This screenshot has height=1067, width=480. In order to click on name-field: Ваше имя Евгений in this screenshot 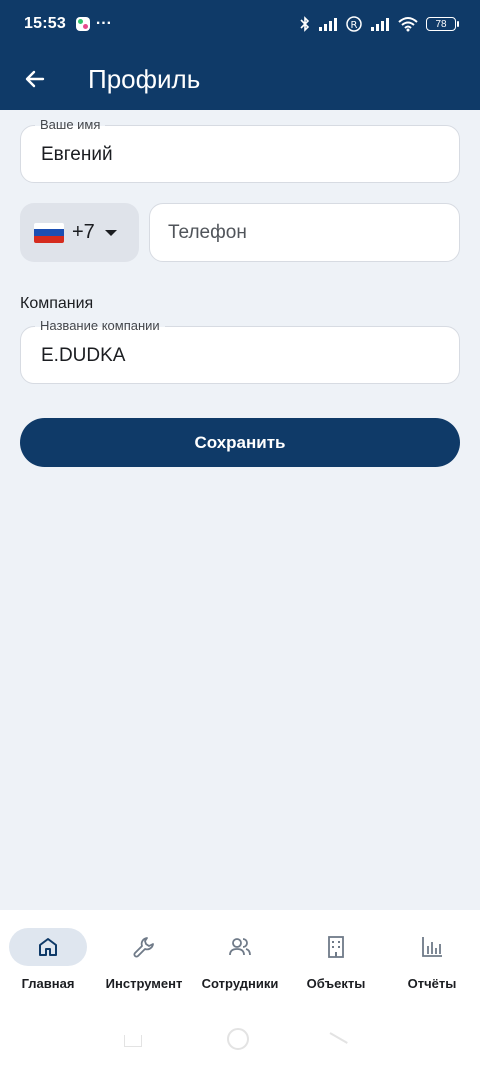, I will do `click(240, 150)`.